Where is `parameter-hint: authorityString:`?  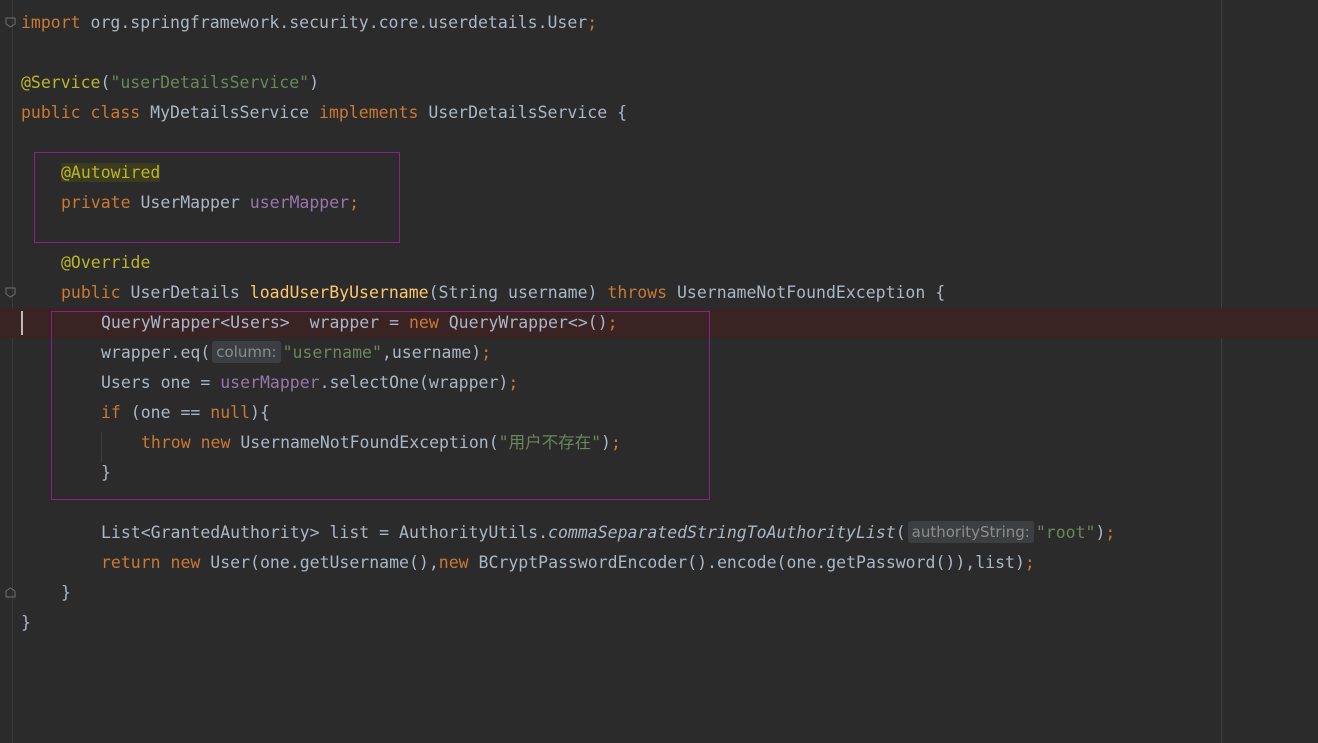 parameter-hint: authorityString: is located at coordinates (970, 532).